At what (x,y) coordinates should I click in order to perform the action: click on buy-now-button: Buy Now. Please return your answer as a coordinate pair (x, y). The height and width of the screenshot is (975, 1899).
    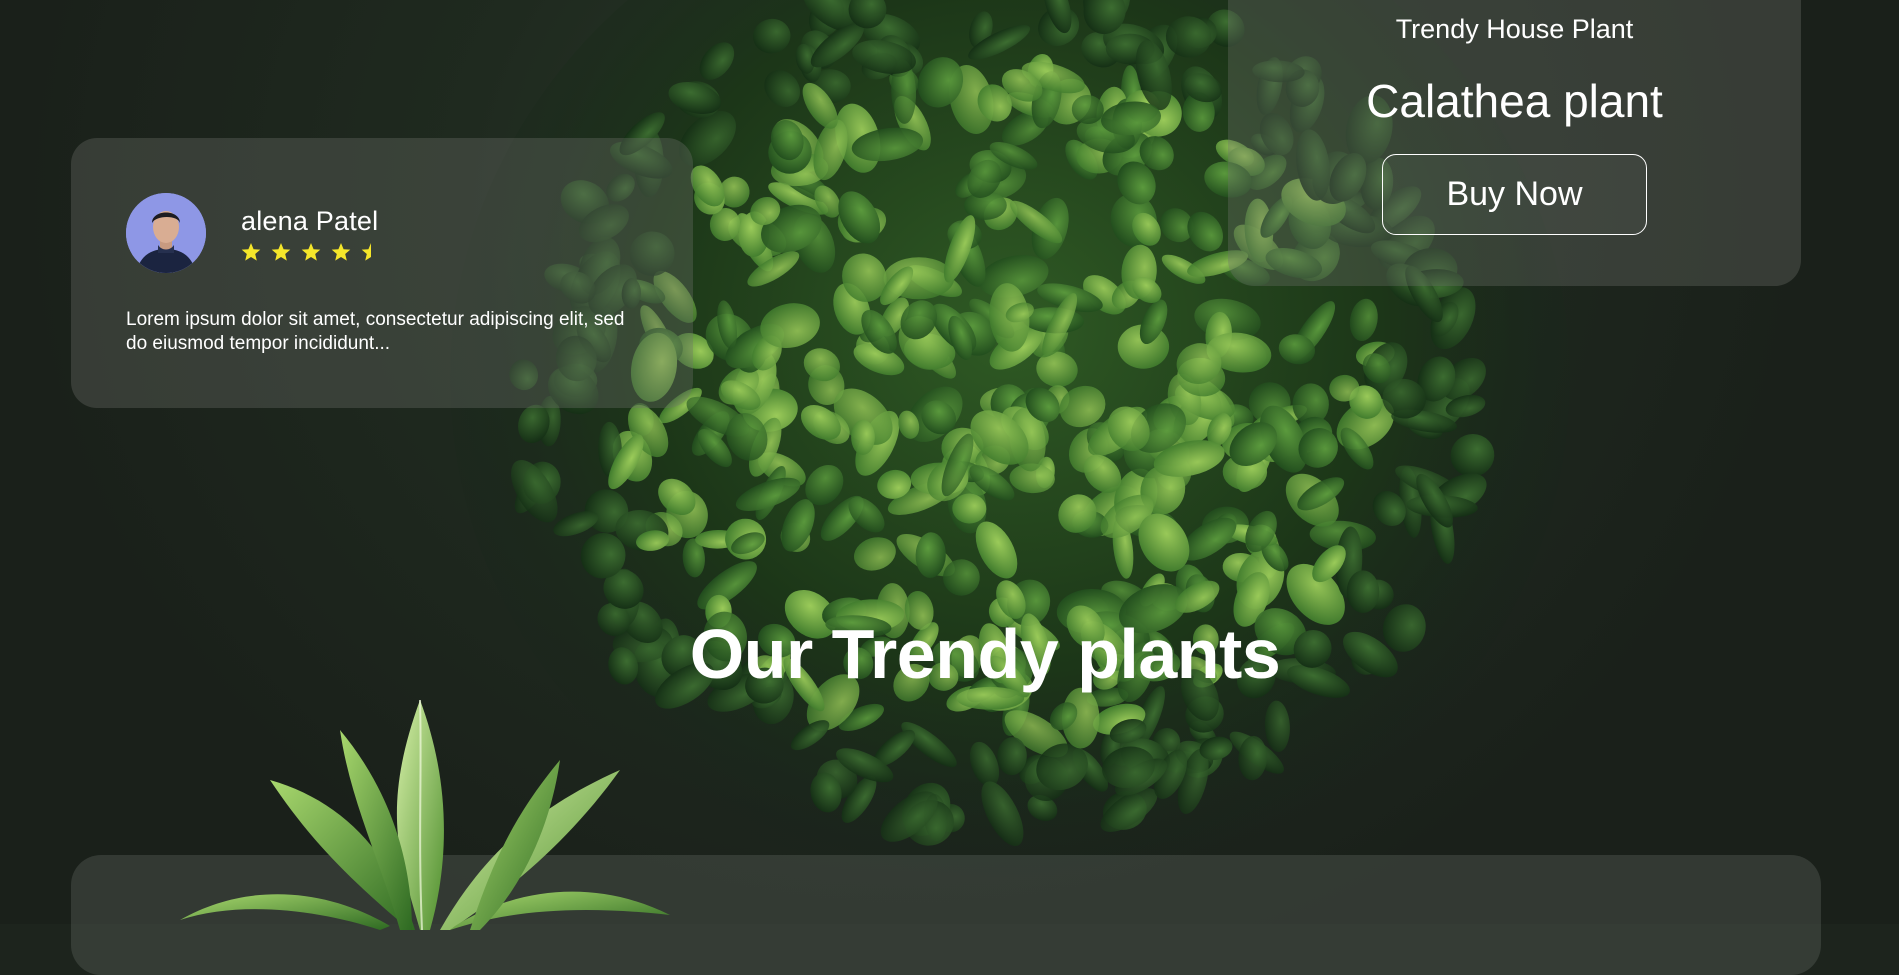
    Looking at the image, I should click on (1514, 194).